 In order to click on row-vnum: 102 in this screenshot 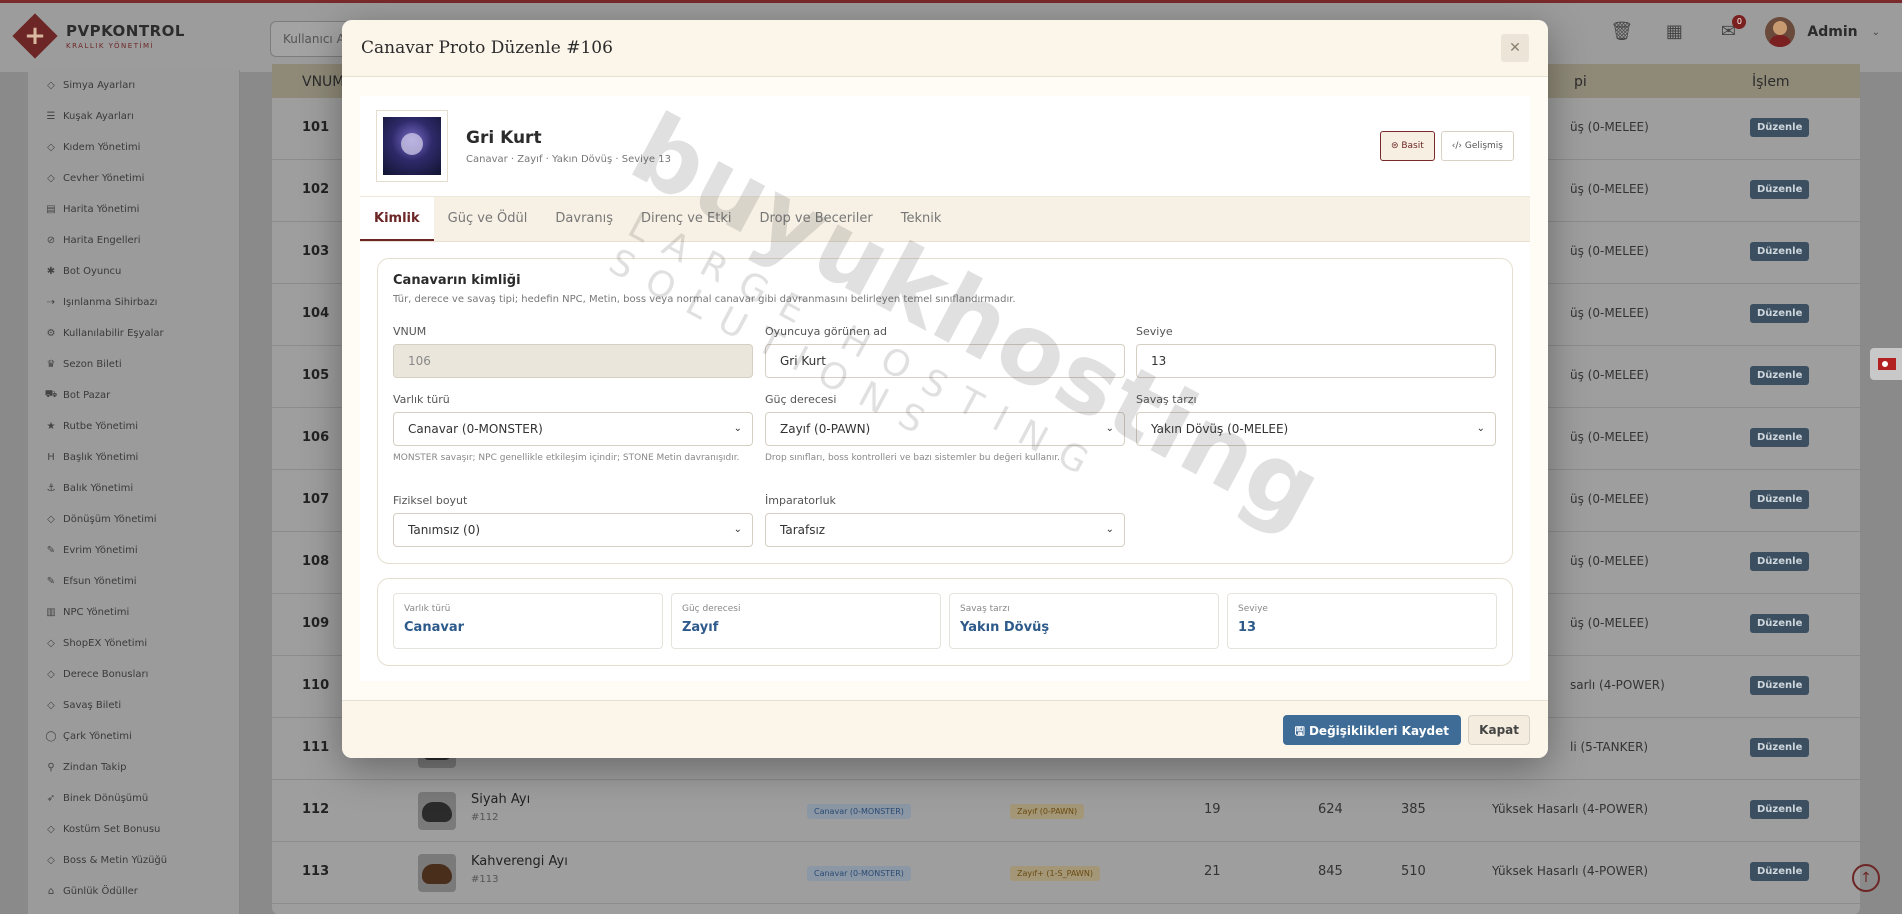, I will do `click(316, 189)`.